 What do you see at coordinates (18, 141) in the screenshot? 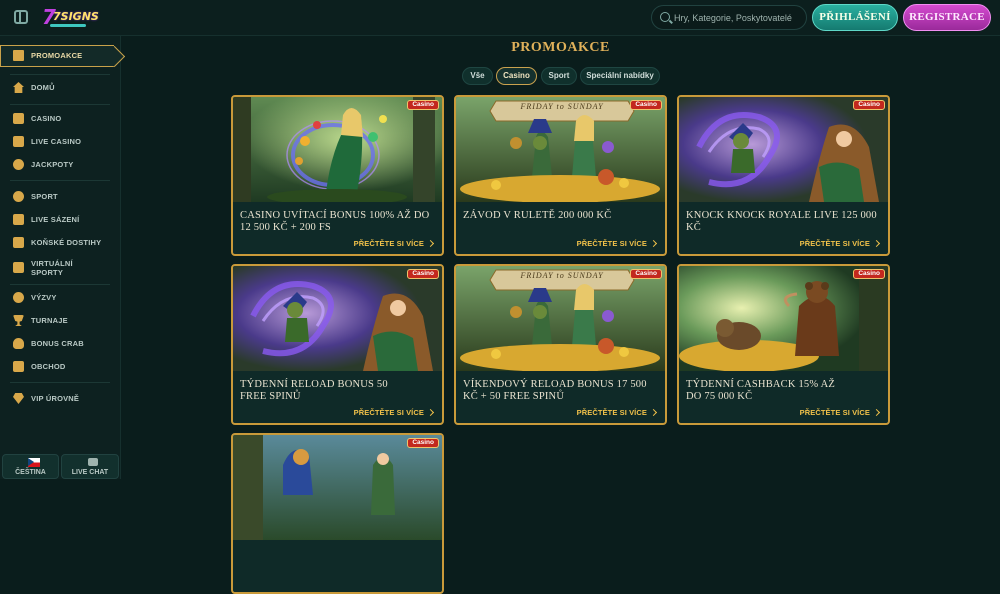
I see `live-casino-icon` at bounding box center [18, 141].